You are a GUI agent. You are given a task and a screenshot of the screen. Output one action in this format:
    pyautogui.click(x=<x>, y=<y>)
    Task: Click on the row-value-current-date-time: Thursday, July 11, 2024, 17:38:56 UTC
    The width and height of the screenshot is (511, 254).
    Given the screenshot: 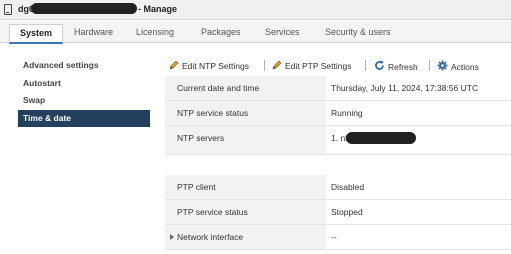 What is the action you would take?
    pyautogui.click(x=405, y=88)
    